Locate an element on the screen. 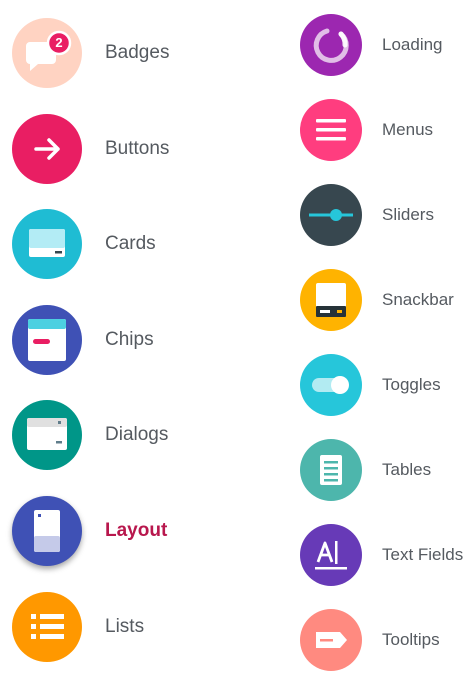 The image size is (475, 673). nav-item-tables: Tables is located at coordinates (387, 471).